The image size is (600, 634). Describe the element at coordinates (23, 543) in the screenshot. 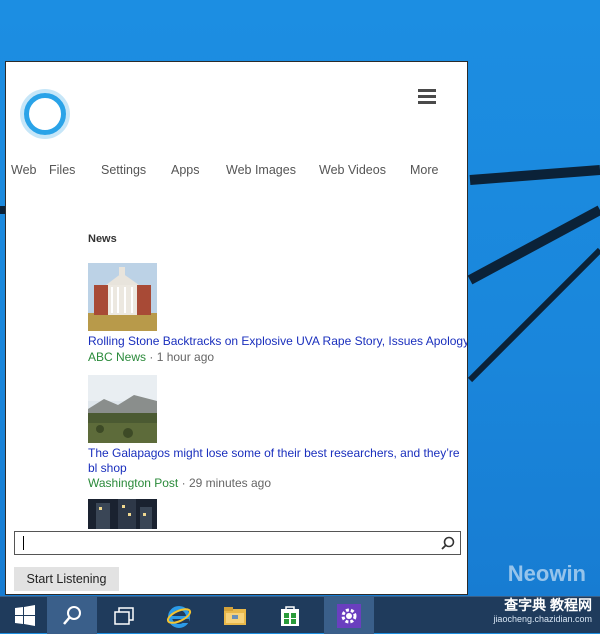

I see `text-caret` at that location.